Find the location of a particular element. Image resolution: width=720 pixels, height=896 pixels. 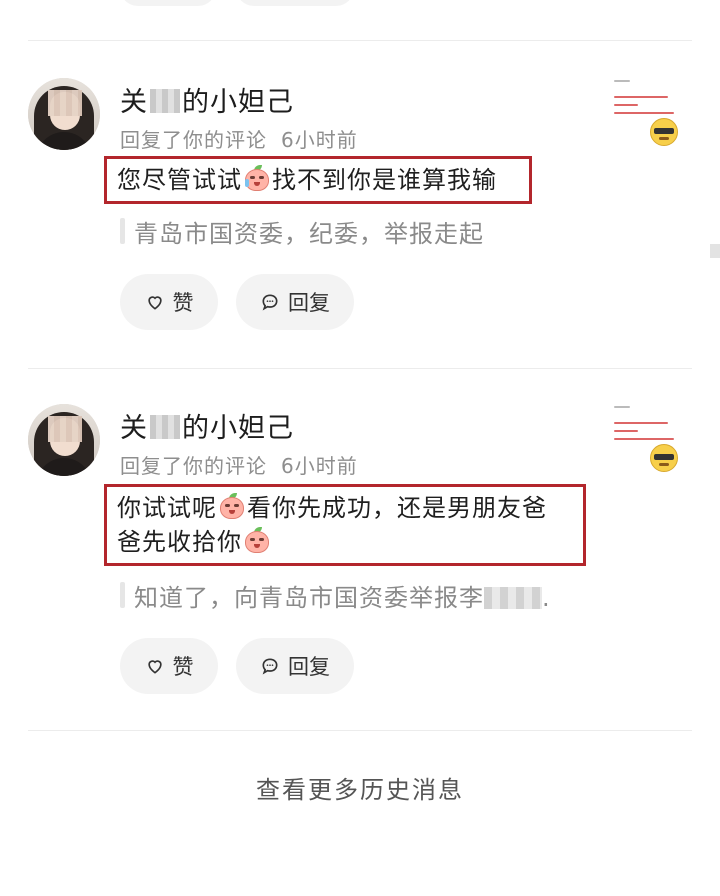

quoted-comment: 青岛市国资委，纪委，举报走起 is located at coordinates (302, 231).